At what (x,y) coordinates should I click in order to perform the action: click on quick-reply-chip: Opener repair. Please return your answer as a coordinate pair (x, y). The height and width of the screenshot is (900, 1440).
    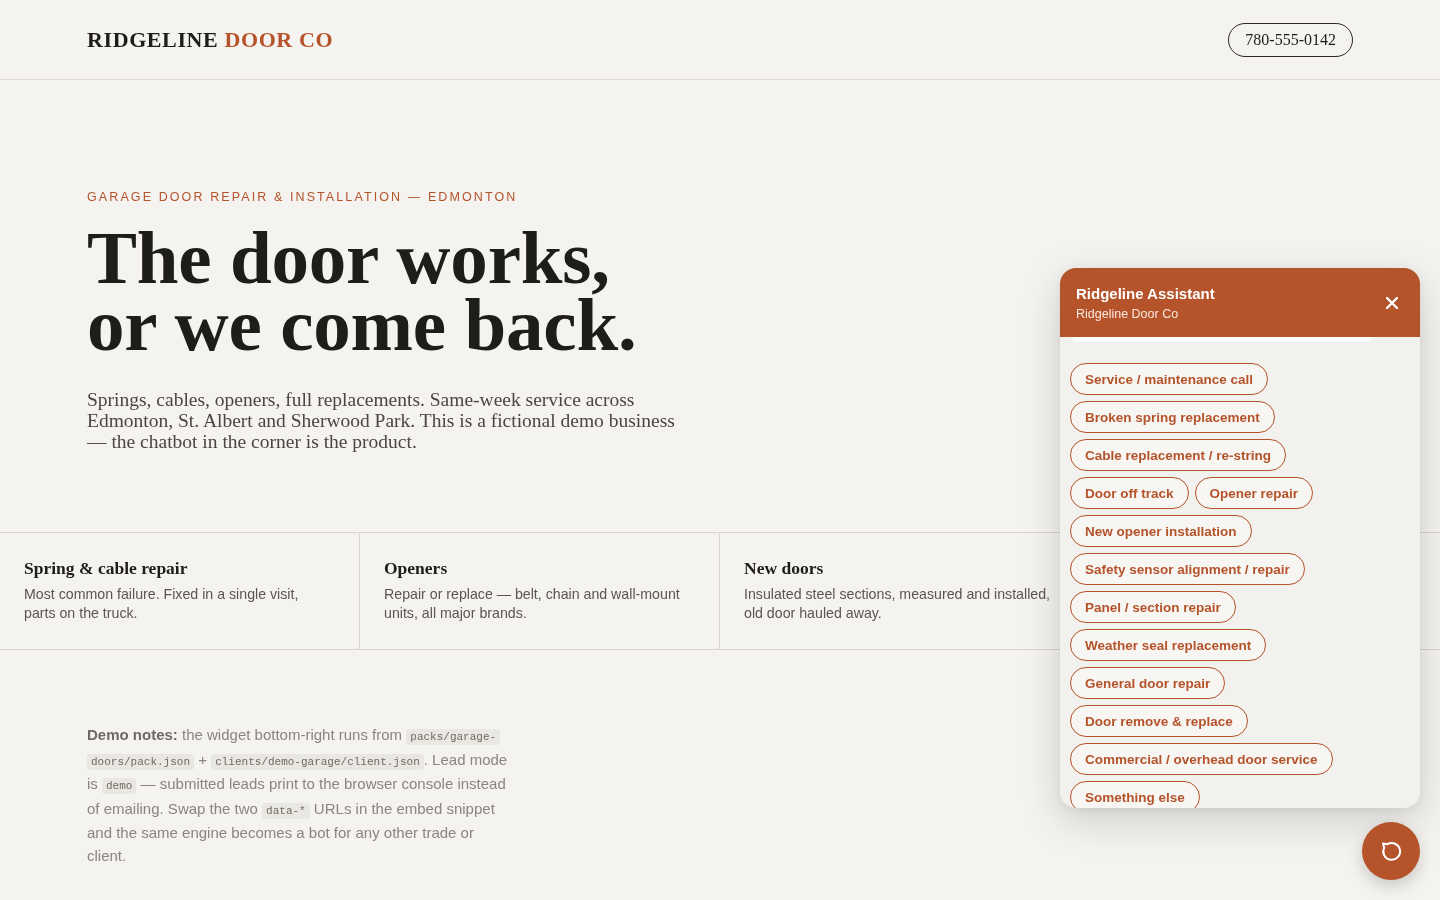
    Looking at the image, I should click on (1254, 493).